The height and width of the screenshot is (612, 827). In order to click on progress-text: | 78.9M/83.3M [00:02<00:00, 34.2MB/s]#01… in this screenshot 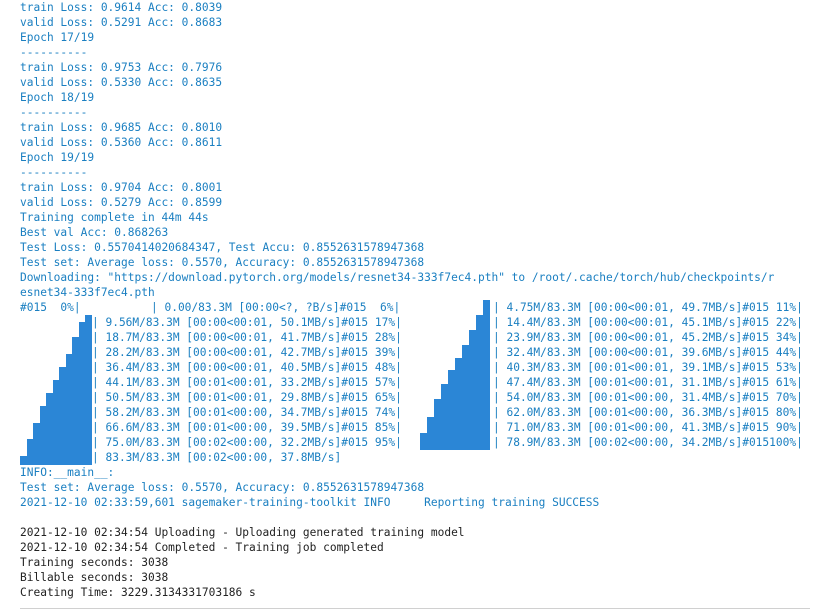, I will do `click(648, 442)`.